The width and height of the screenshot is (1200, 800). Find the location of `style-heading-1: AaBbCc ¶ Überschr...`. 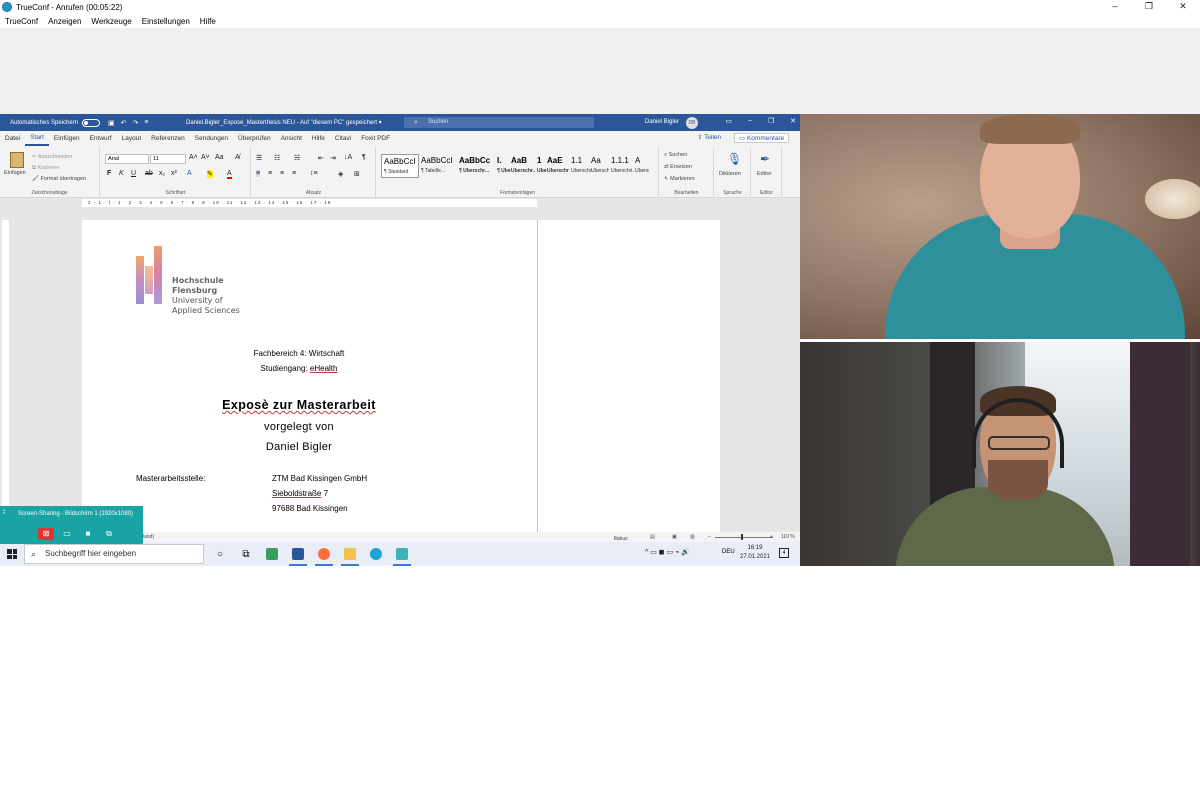

style-heading-1: AaBbCc ¶ Überschr... is located at coordinates (476, 166).